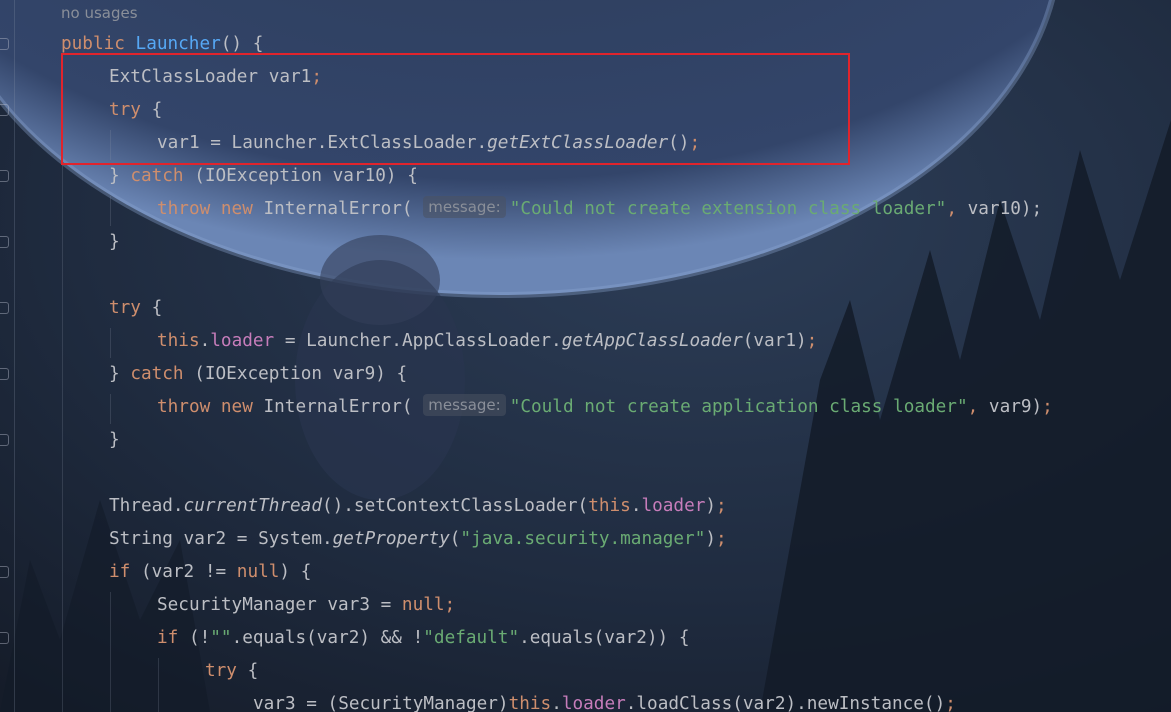  I want to click on code-token: null;, so click(428, 605).